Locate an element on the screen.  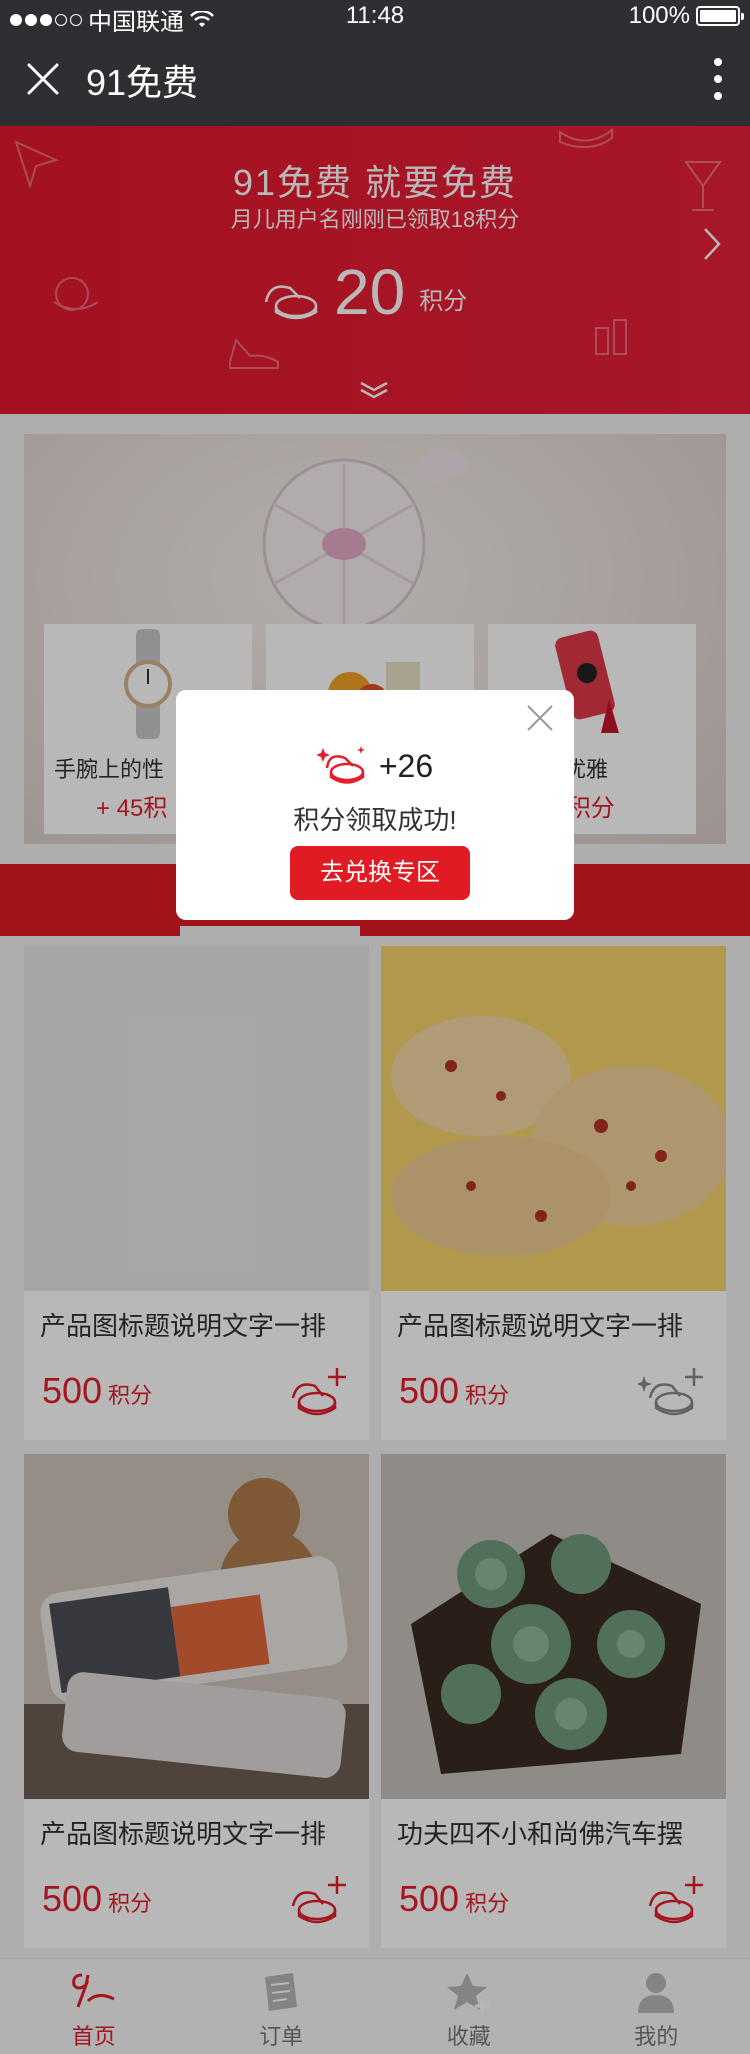
reward-dialog: +26 积分领取成功! 去兑换专区 is located at coordinates (375, 805).